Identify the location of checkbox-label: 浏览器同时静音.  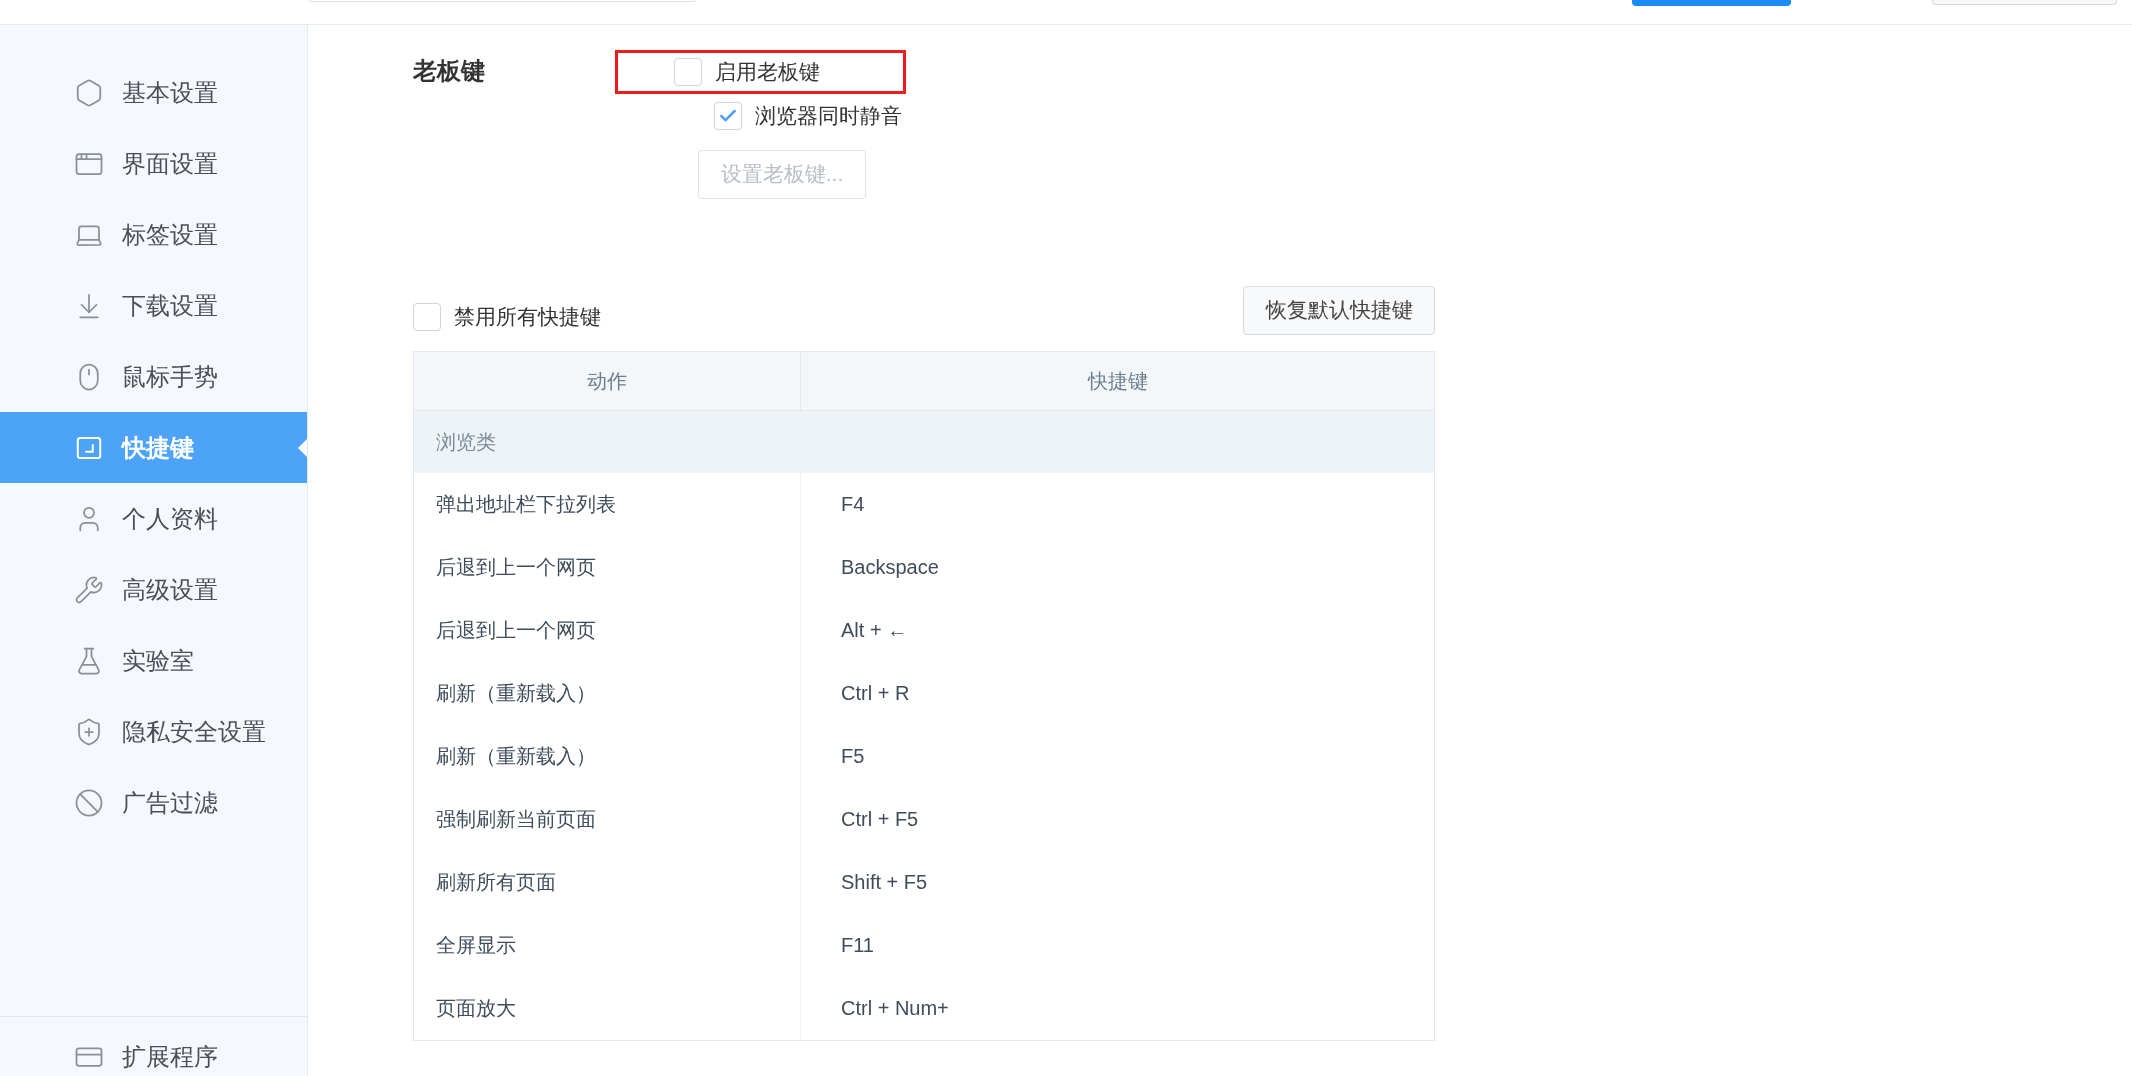
(828, 116).